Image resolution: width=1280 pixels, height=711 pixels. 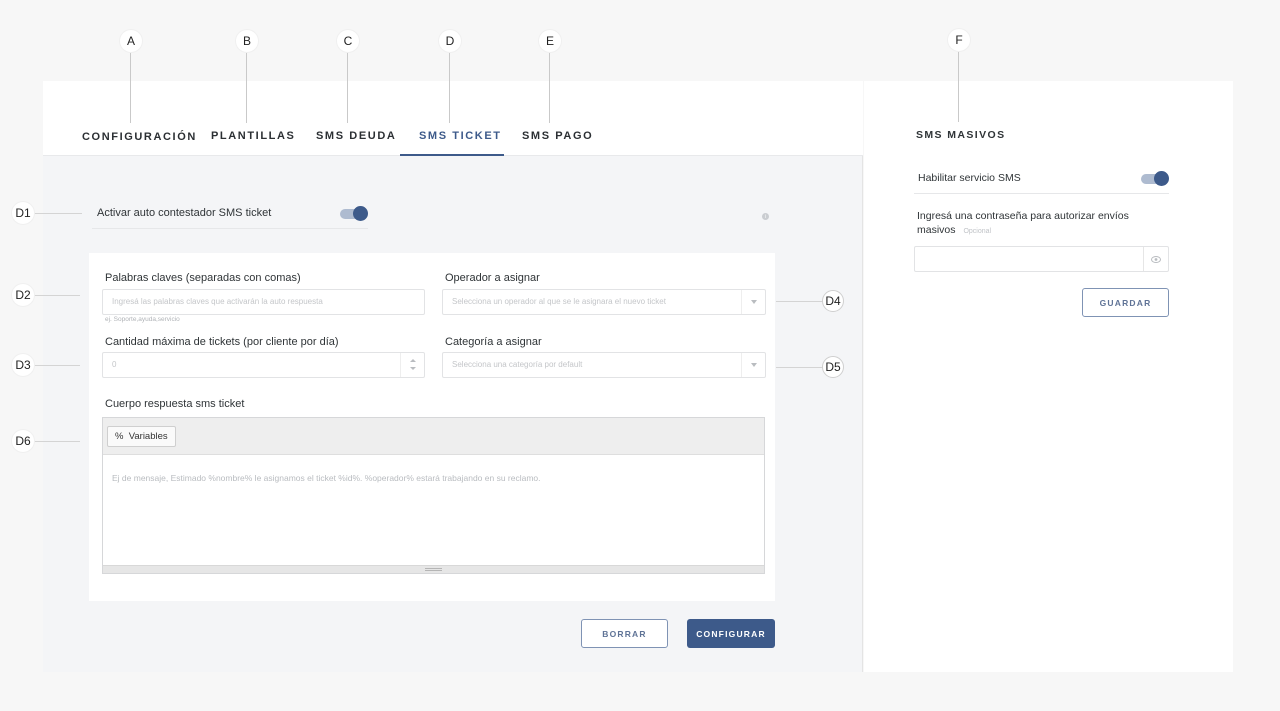 I want to click on keywords-hint: ej. Soporte,ayuda,servicio, so click(x=142, y=319).